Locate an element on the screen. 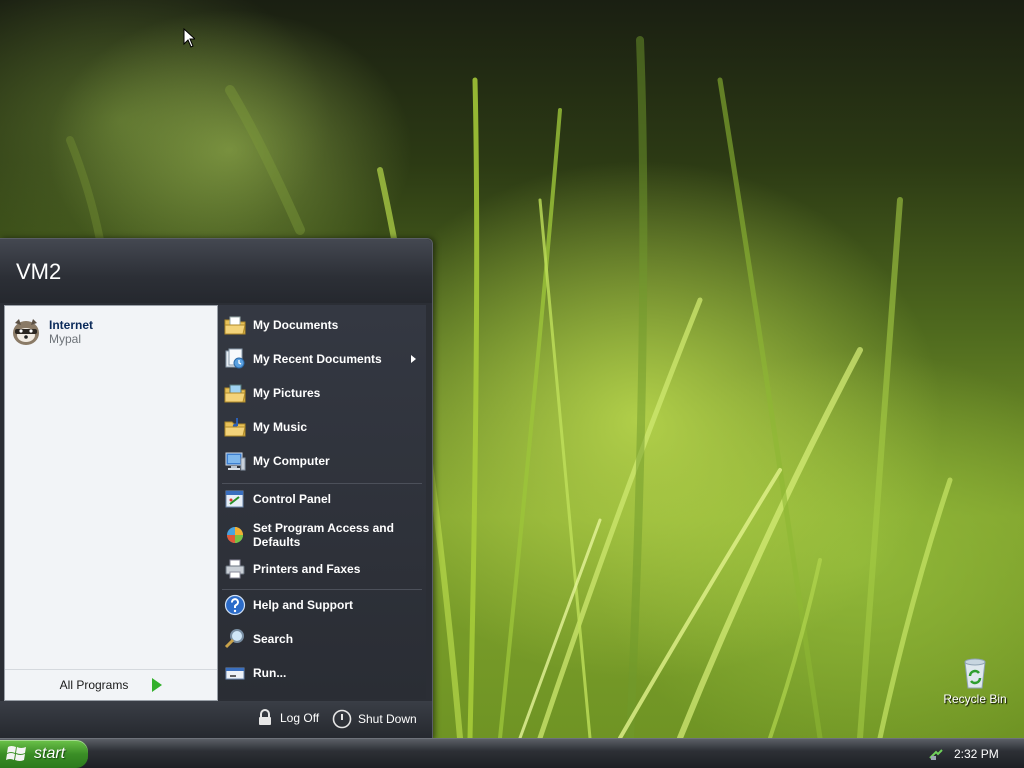 The image size is (1024, 768). menu-item-label: My Documents is located at coordinates (296, 325).